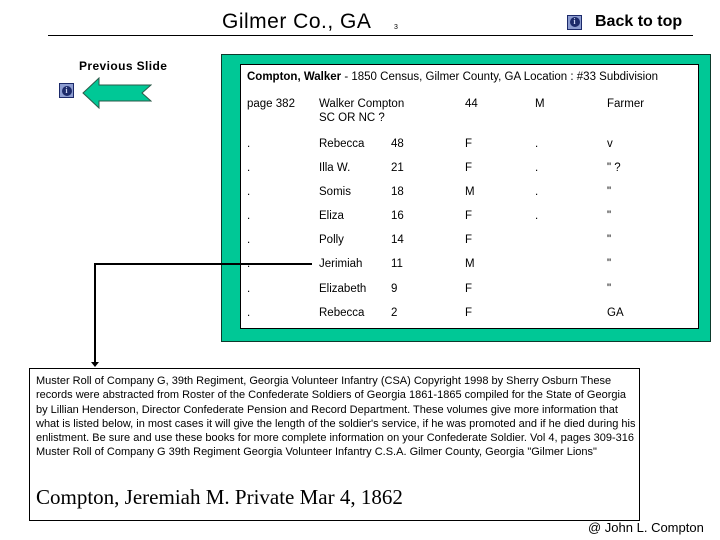  What do you see at coordinates (397, 144) in the screenshot?
I see `cell-age: 48` at bounding box center [397, 144].